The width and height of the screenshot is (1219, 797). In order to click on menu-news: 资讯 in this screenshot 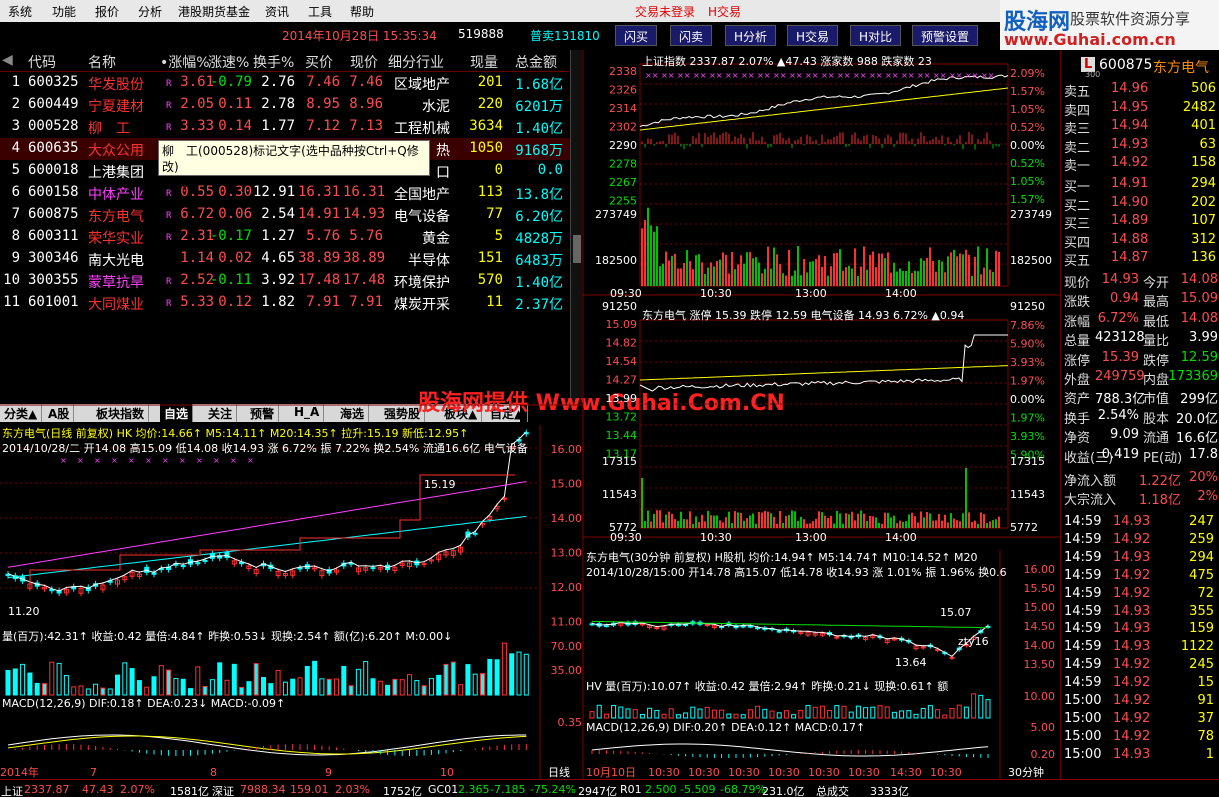, I will do `click(277, 11)`.